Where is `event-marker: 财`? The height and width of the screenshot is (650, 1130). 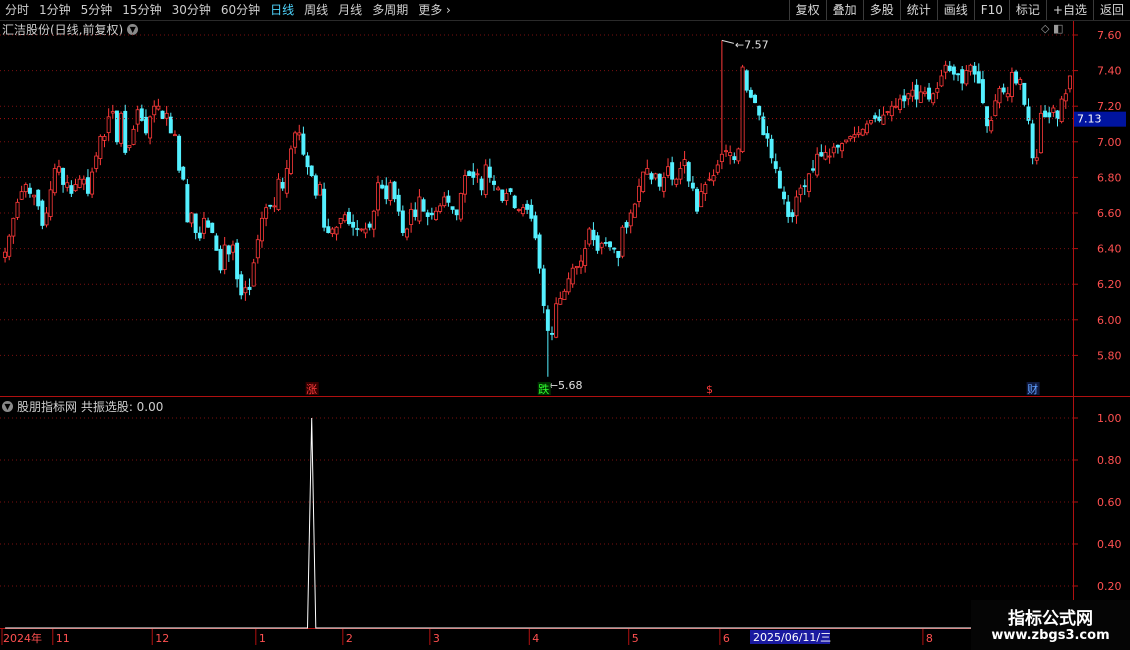
event-marker: 财 is located at coordinates (1032, 389).